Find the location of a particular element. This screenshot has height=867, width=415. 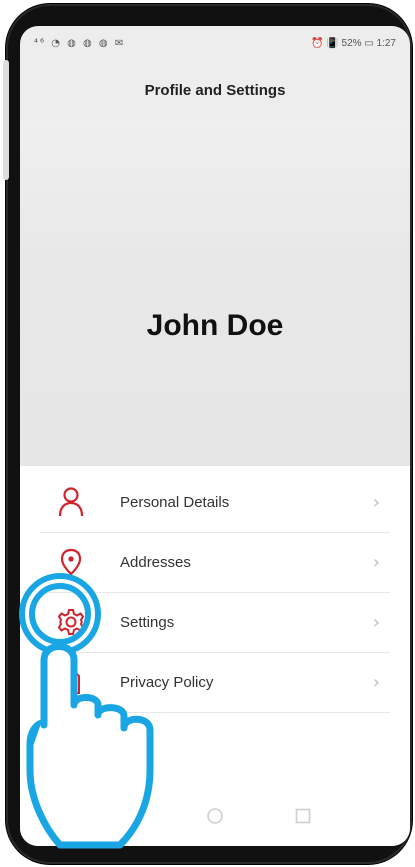

menu-label-privacy-policy: Privacy Policy is located at coordinates (167, 682).